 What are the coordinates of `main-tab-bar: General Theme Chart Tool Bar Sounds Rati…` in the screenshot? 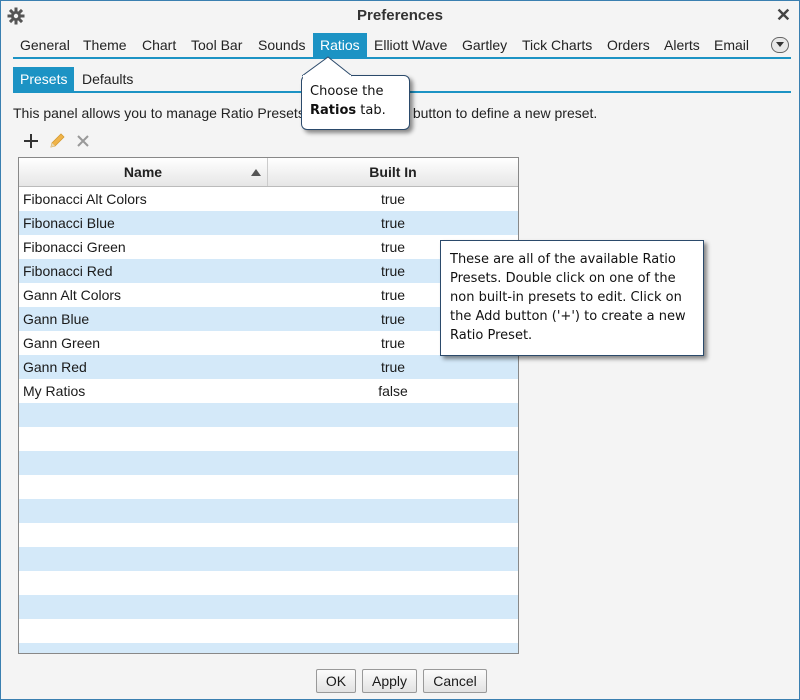 It's located at (402, 46).